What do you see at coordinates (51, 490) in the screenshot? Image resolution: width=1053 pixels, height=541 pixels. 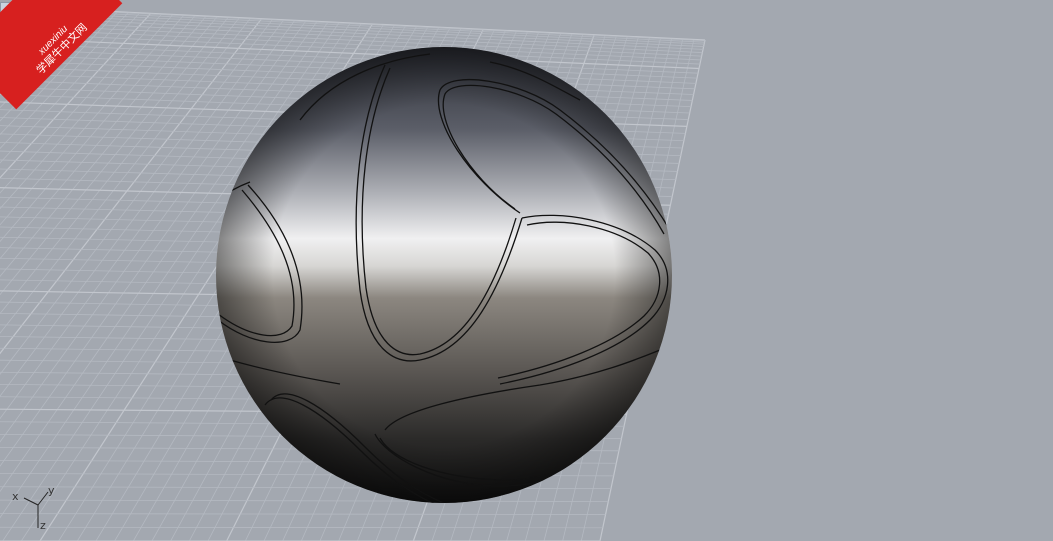 I see `axis-y-label: y` at bounding box center [51, 490].